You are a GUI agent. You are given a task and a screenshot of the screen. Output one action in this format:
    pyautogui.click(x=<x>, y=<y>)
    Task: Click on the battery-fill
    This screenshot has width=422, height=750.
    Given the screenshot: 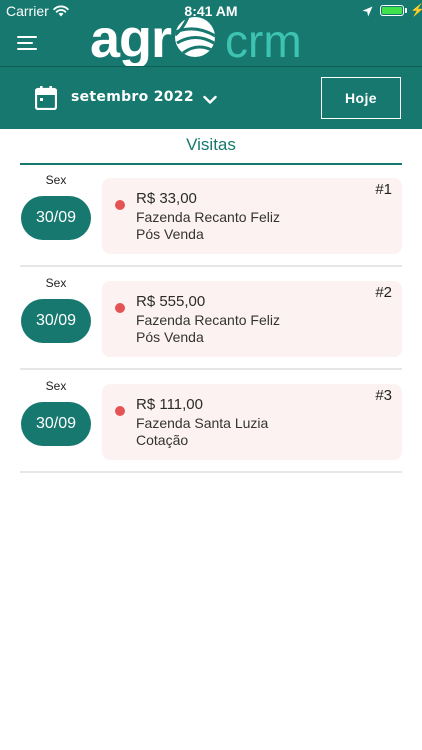 What is the action you would take?
    pyautogui.click(x=392, y=10)
    